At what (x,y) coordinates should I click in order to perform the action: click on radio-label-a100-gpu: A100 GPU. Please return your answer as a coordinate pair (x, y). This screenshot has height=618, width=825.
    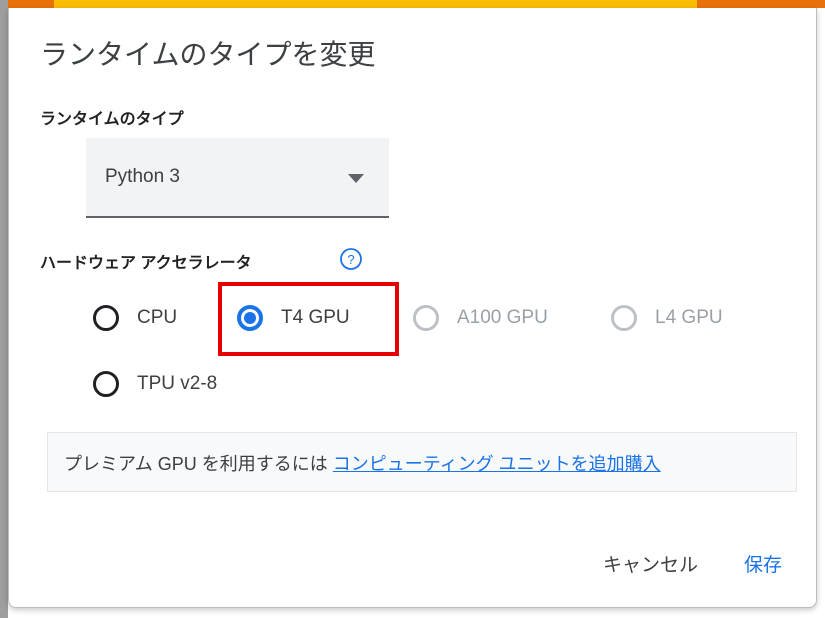
    Looking at the image, I should click on (502, 317).